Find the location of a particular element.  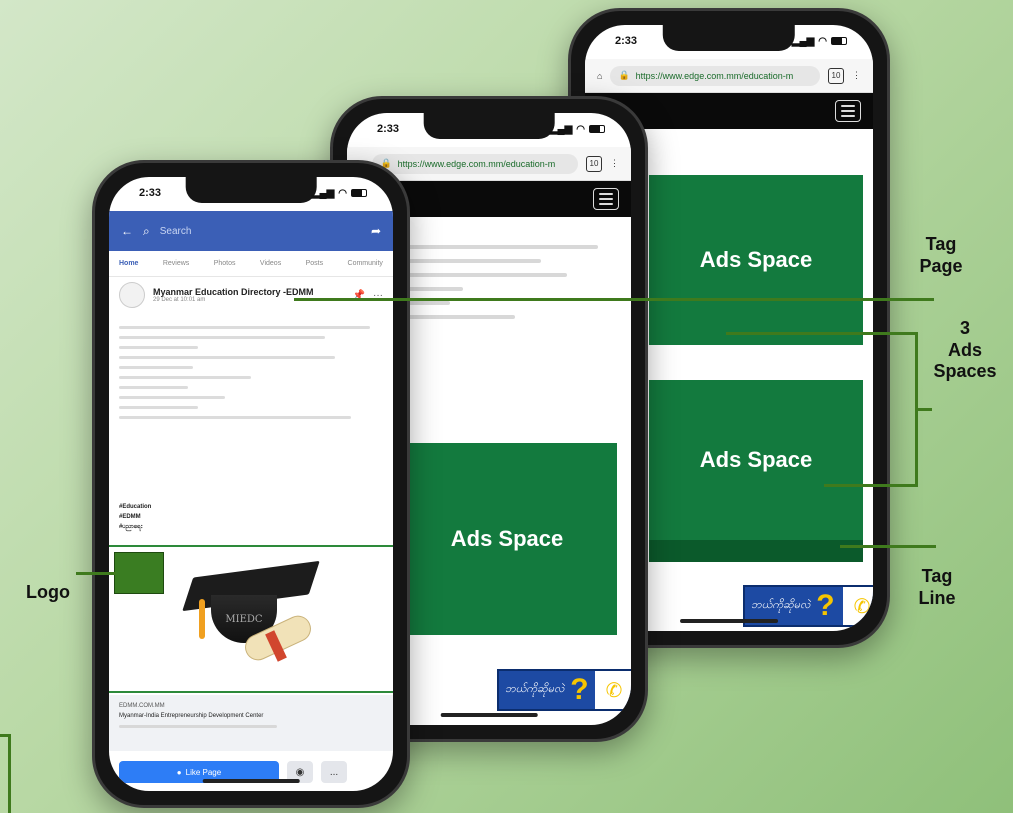

tag-page-line is located at coordinates (614, 299).